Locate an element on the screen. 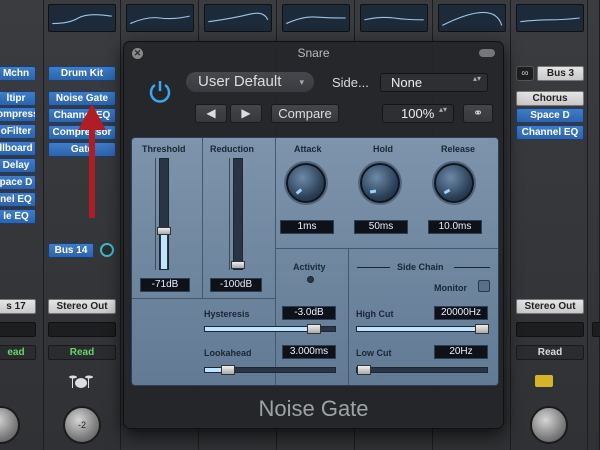  threshold-scale is located at coordinates (154, 214).